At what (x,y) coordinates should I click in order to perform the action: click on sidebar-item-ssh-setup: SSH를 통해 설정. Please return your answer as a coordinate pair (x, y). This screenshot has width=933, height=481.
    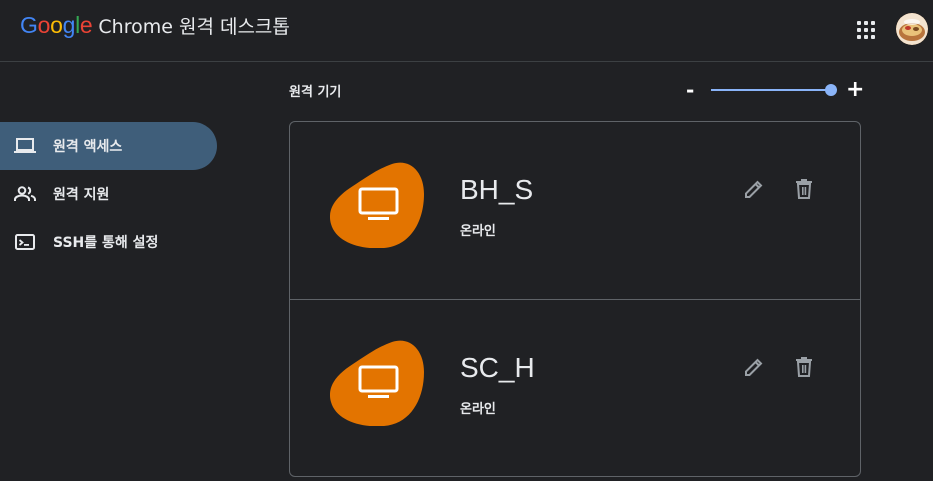
    Looking at the image, I should click on (108, 242).